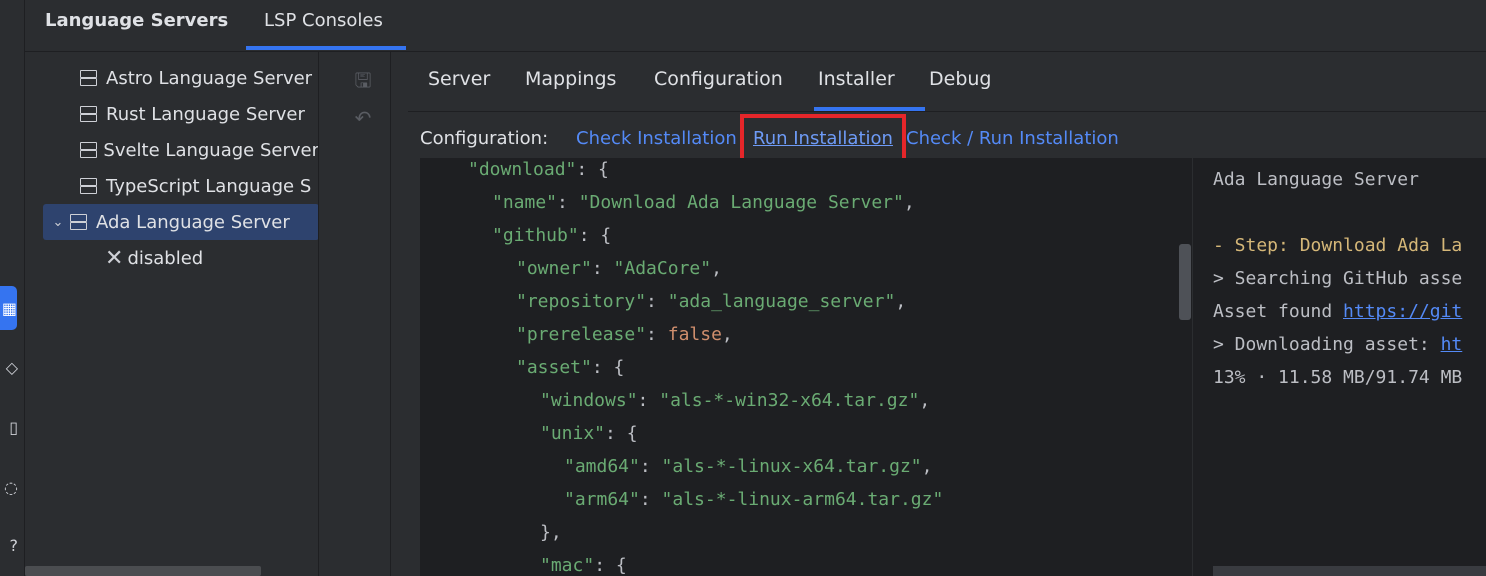 The height and width of the screenshot is (576, 1486). I want to click on tool-window-strip: ▦ ◇ ▯ ◌ ?, so click(12, 288).